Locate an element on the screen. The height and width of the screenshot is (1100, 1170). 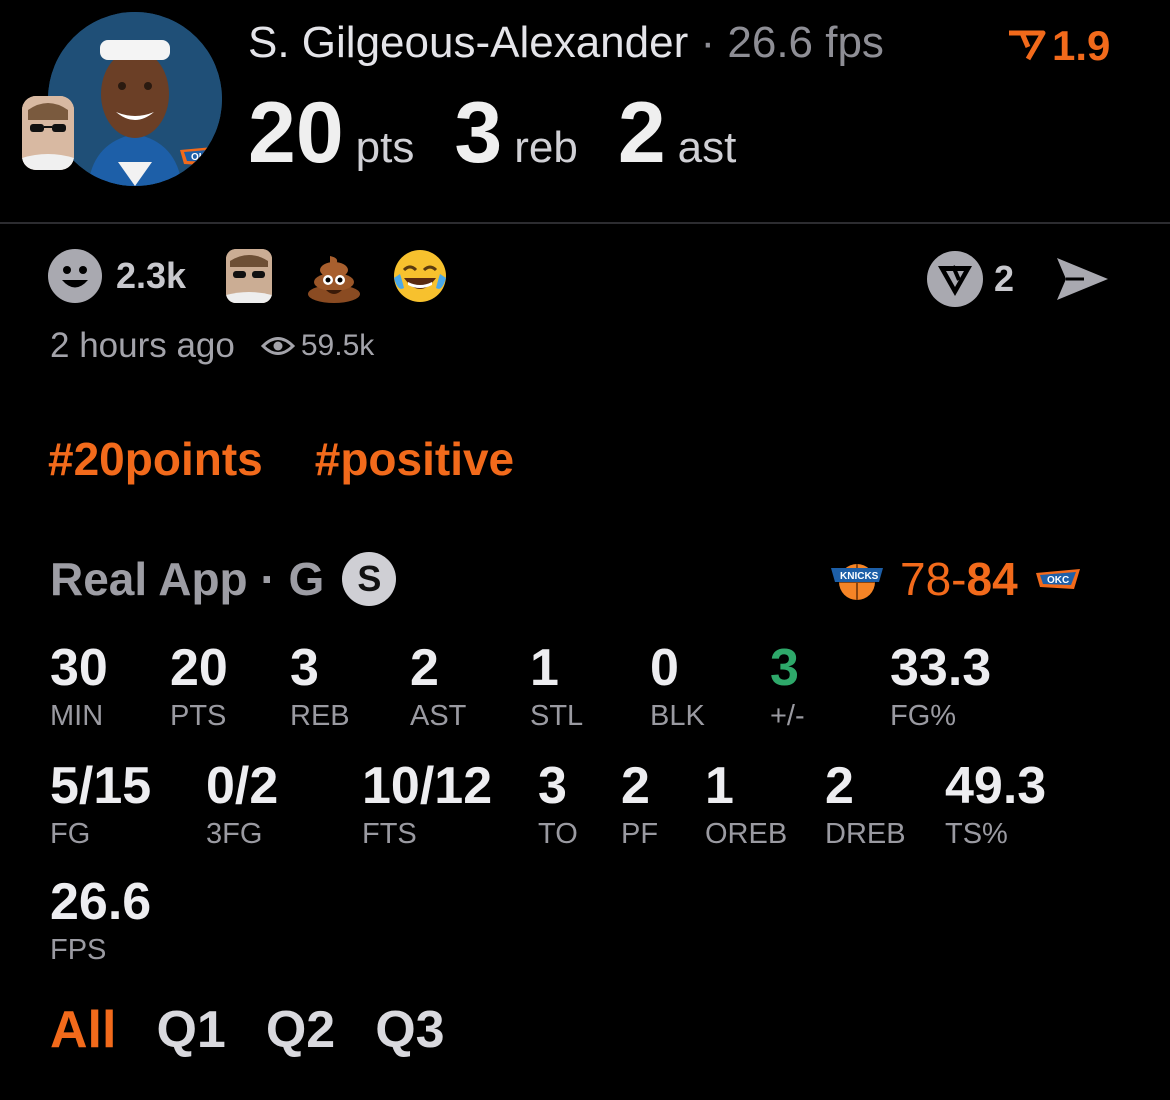
stat-blk: 0 BLK is located at coordinates (677, 687).